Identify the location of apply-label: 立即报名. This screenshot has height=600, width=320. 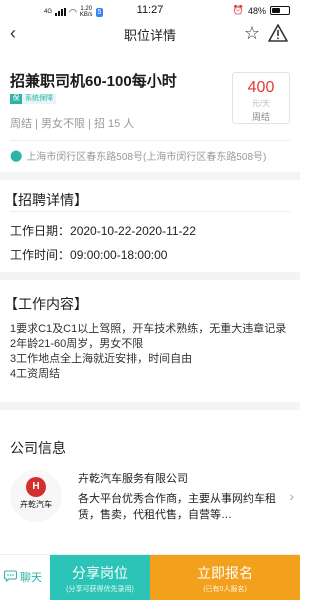
(225, 573).